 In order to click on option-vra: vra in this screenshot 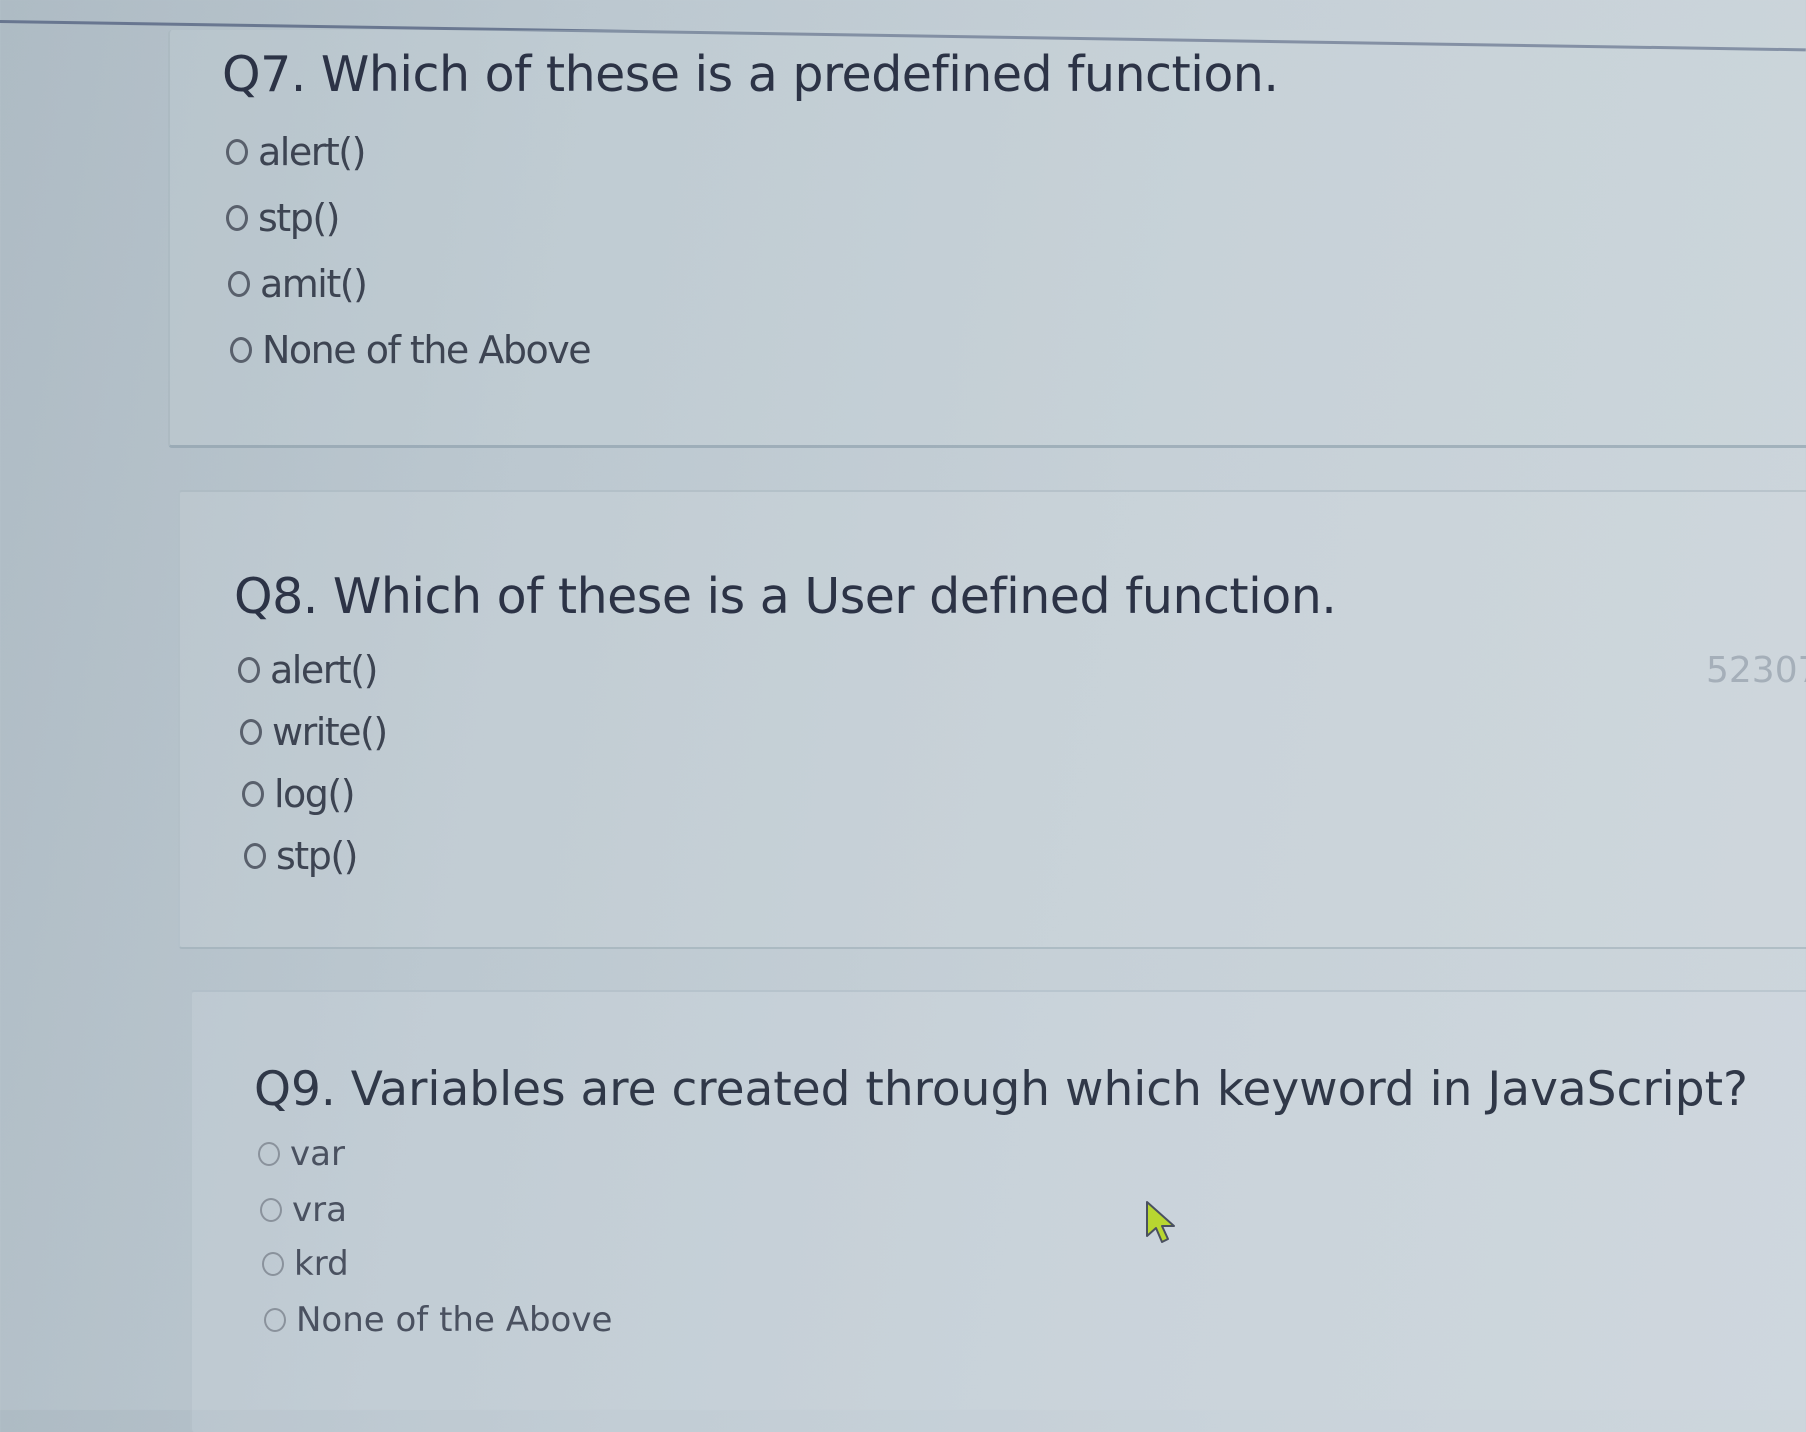, I will do `click(303, 1210)`.